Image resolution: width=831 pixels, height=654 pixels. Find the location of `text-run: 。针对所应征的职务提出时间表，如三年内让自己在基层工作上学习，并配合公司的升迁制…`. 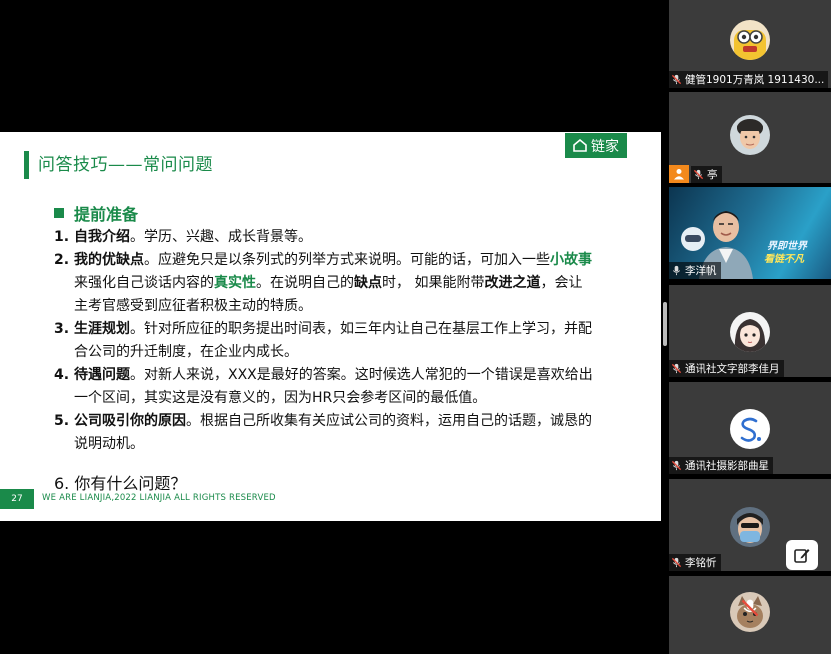

text-run: 。针对所应征的职务提出时间表，如三年内让自己在基层工作上学习，并配合公司的升迁制… is located at coordinates (333, 340).